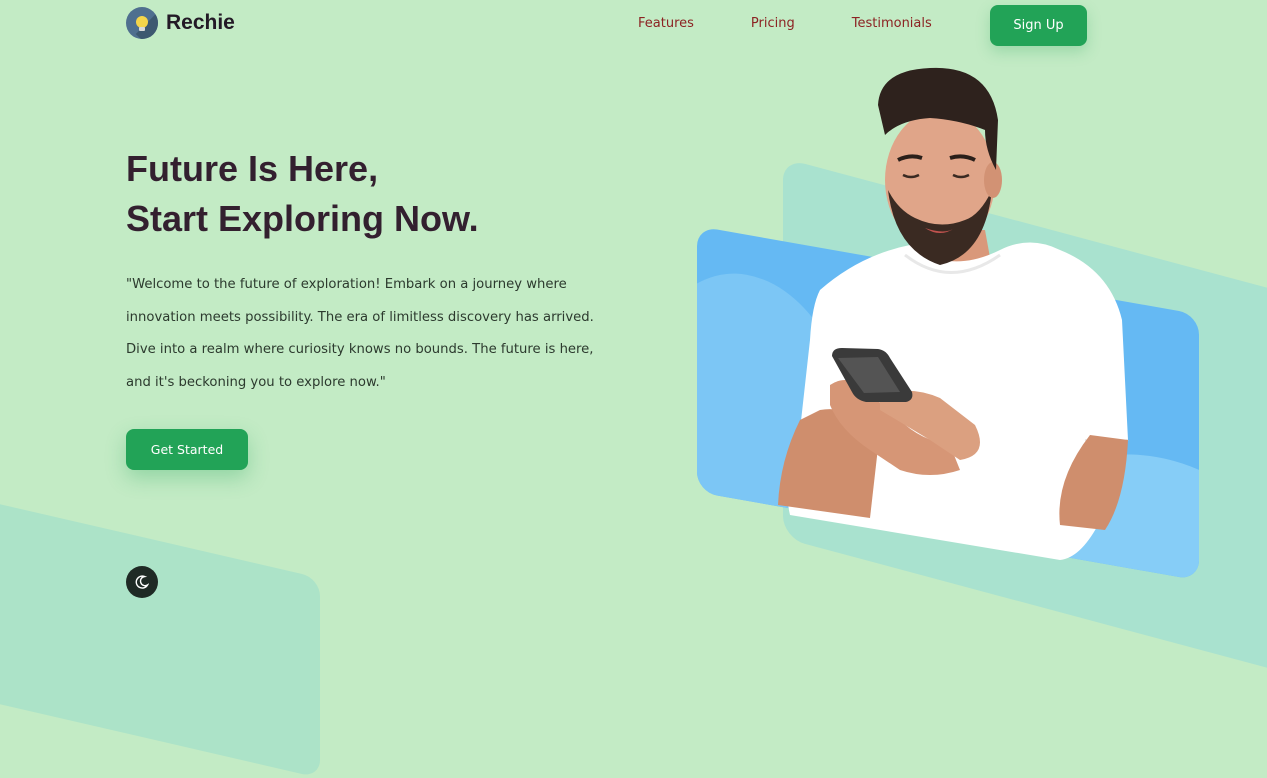 The image size is (1267, 778). What do you see at coordinates (813, 23) in the screenshot?
I see `main-nav: Features Pricing Testimonials` at bounding box center [813, 23].